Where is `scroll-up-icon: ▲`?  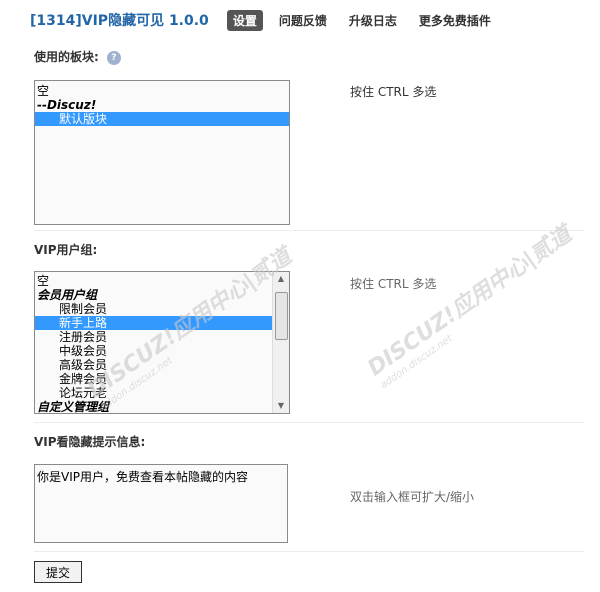
scroll-up-icon: ▲ is located at coordinates (281, 279).